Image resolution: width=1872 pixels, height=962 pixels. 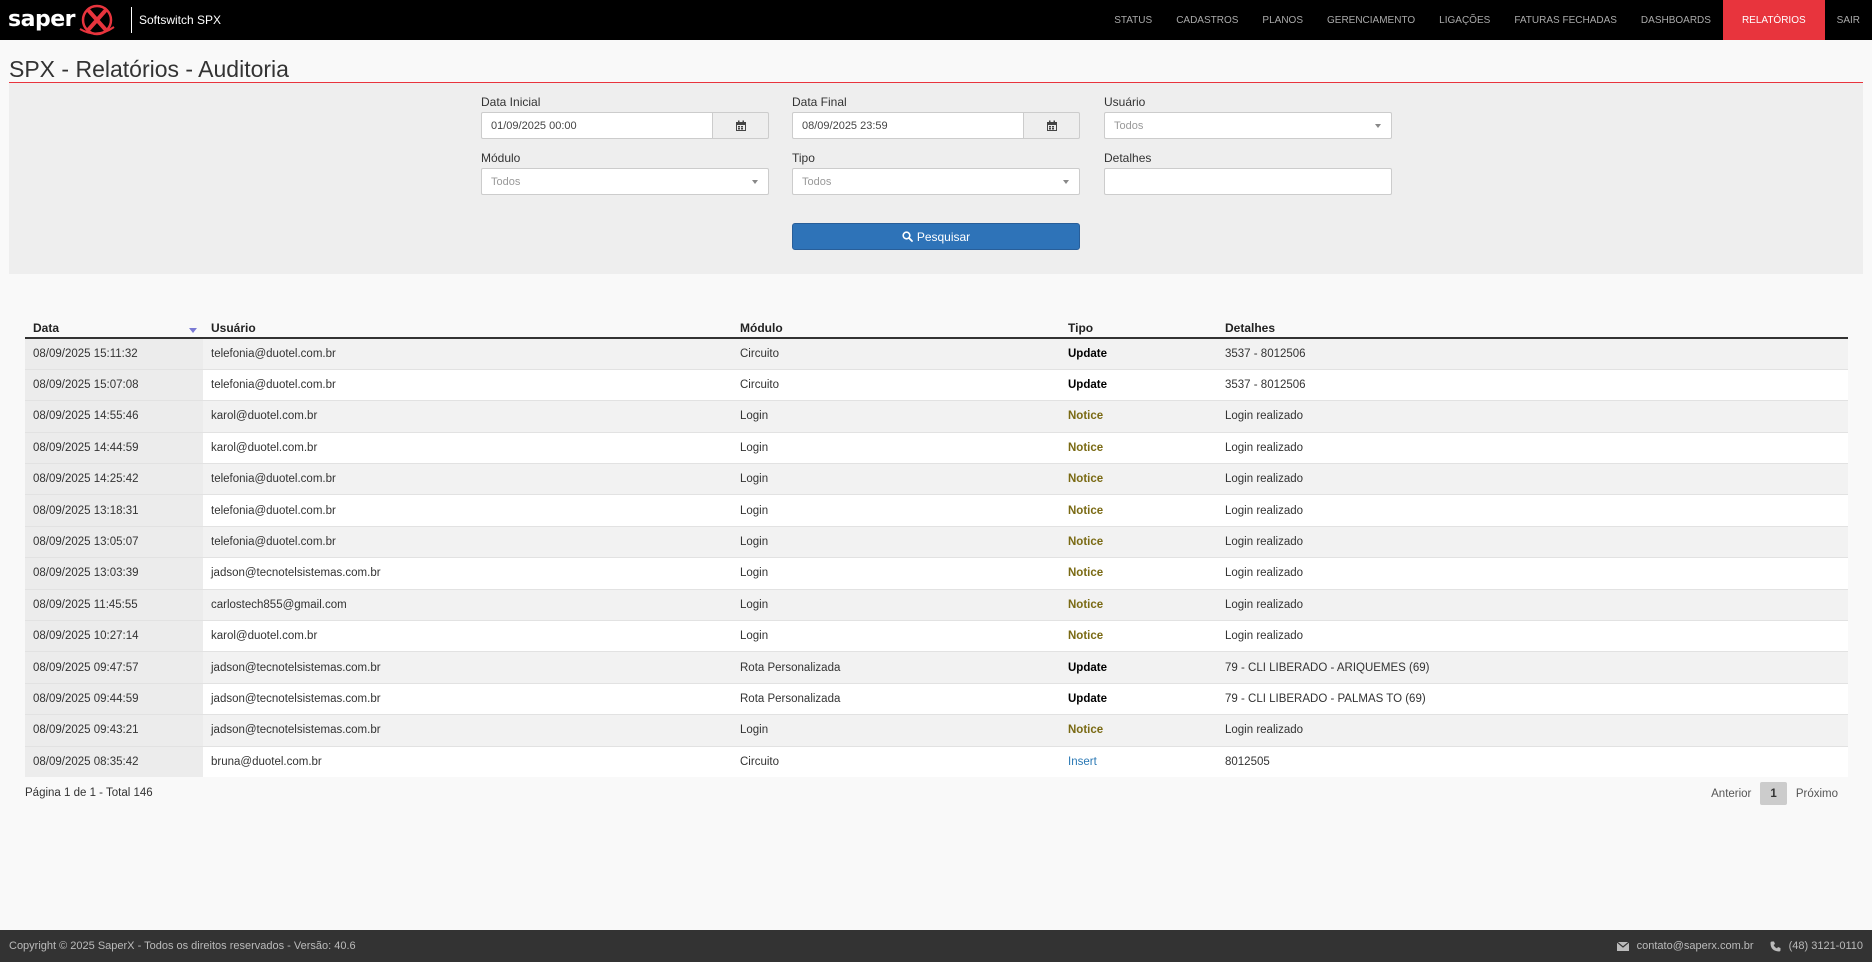 What do you see at coordinates (114, 447) in the screenshot?
I see `cell-data: 08/09/2025 14:44:59` at bounding box center [114, 447].